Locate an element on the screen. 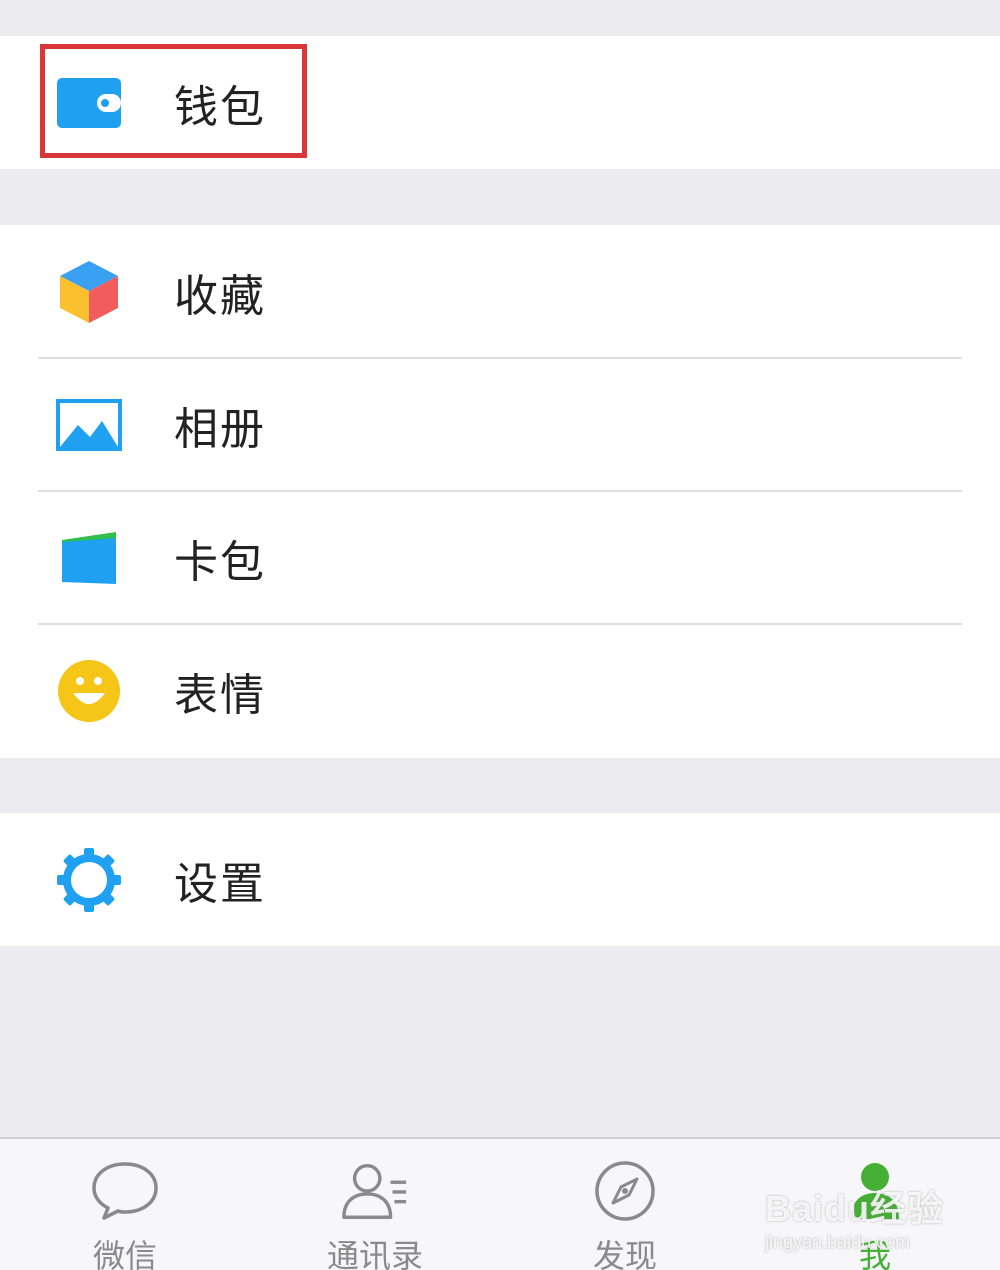 The image size is (1000, 1270). settings-section: 设置 is located at coordinates (500, 879).